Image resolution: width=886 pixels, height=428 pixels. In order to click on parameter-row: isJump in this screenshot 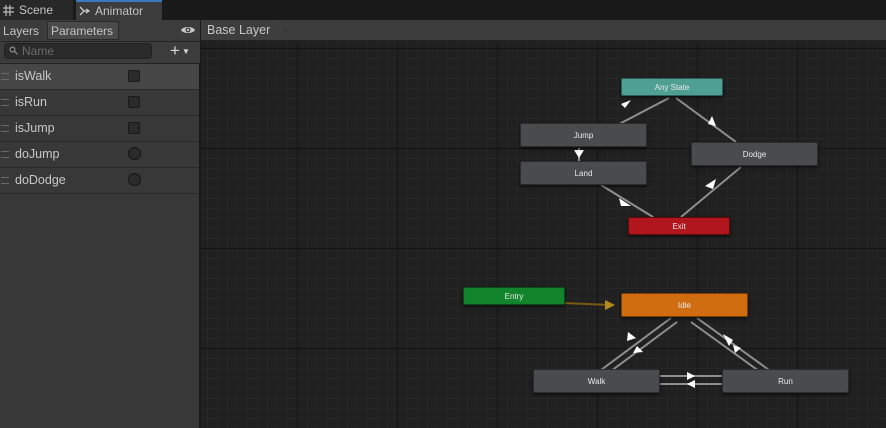, I will do `click(99, 129)`.